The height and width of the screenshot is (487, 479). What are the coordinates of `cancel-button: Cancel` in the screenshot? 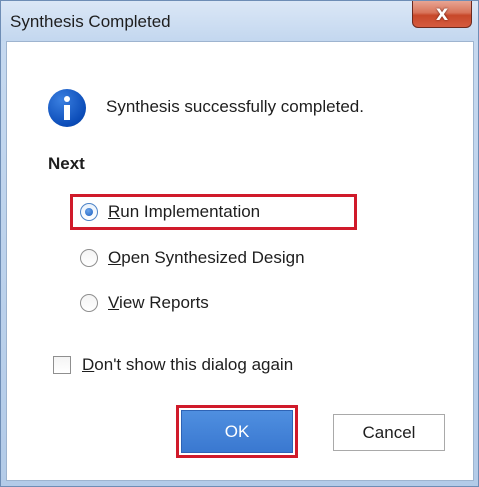 It's located at (389, 432).